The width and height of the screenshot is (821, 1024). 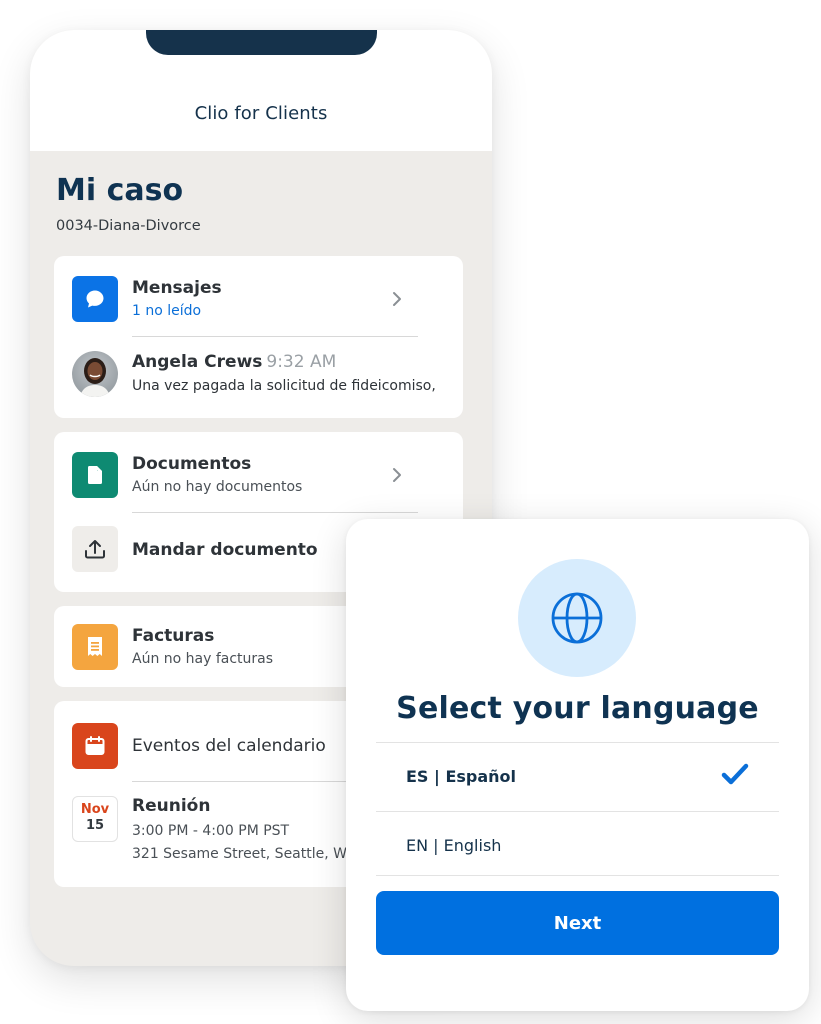 I want to click on modal-title: Select your language, so click(x=577, y=708).